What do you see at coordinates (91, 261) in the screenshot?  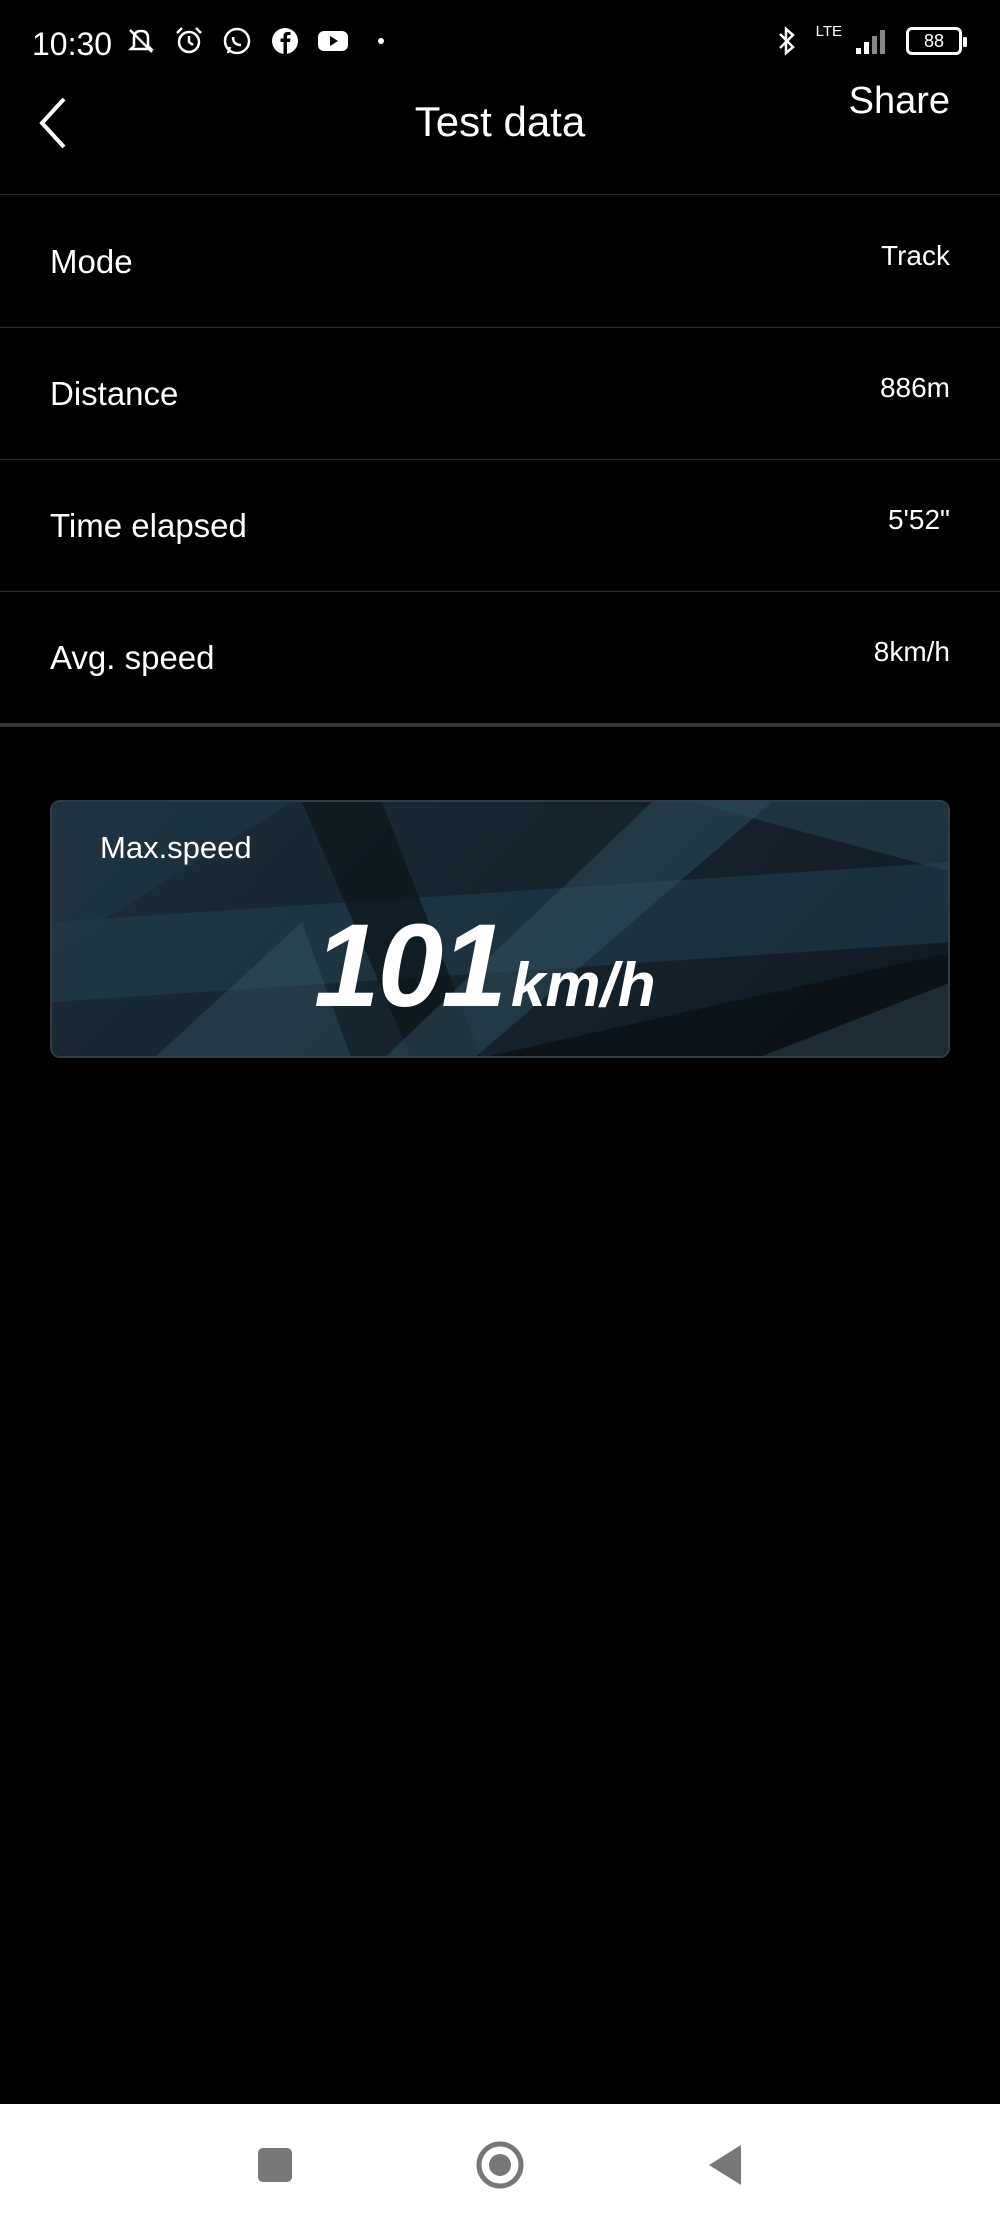 I see `row-label: Mode` at bounding box center [91, 261].